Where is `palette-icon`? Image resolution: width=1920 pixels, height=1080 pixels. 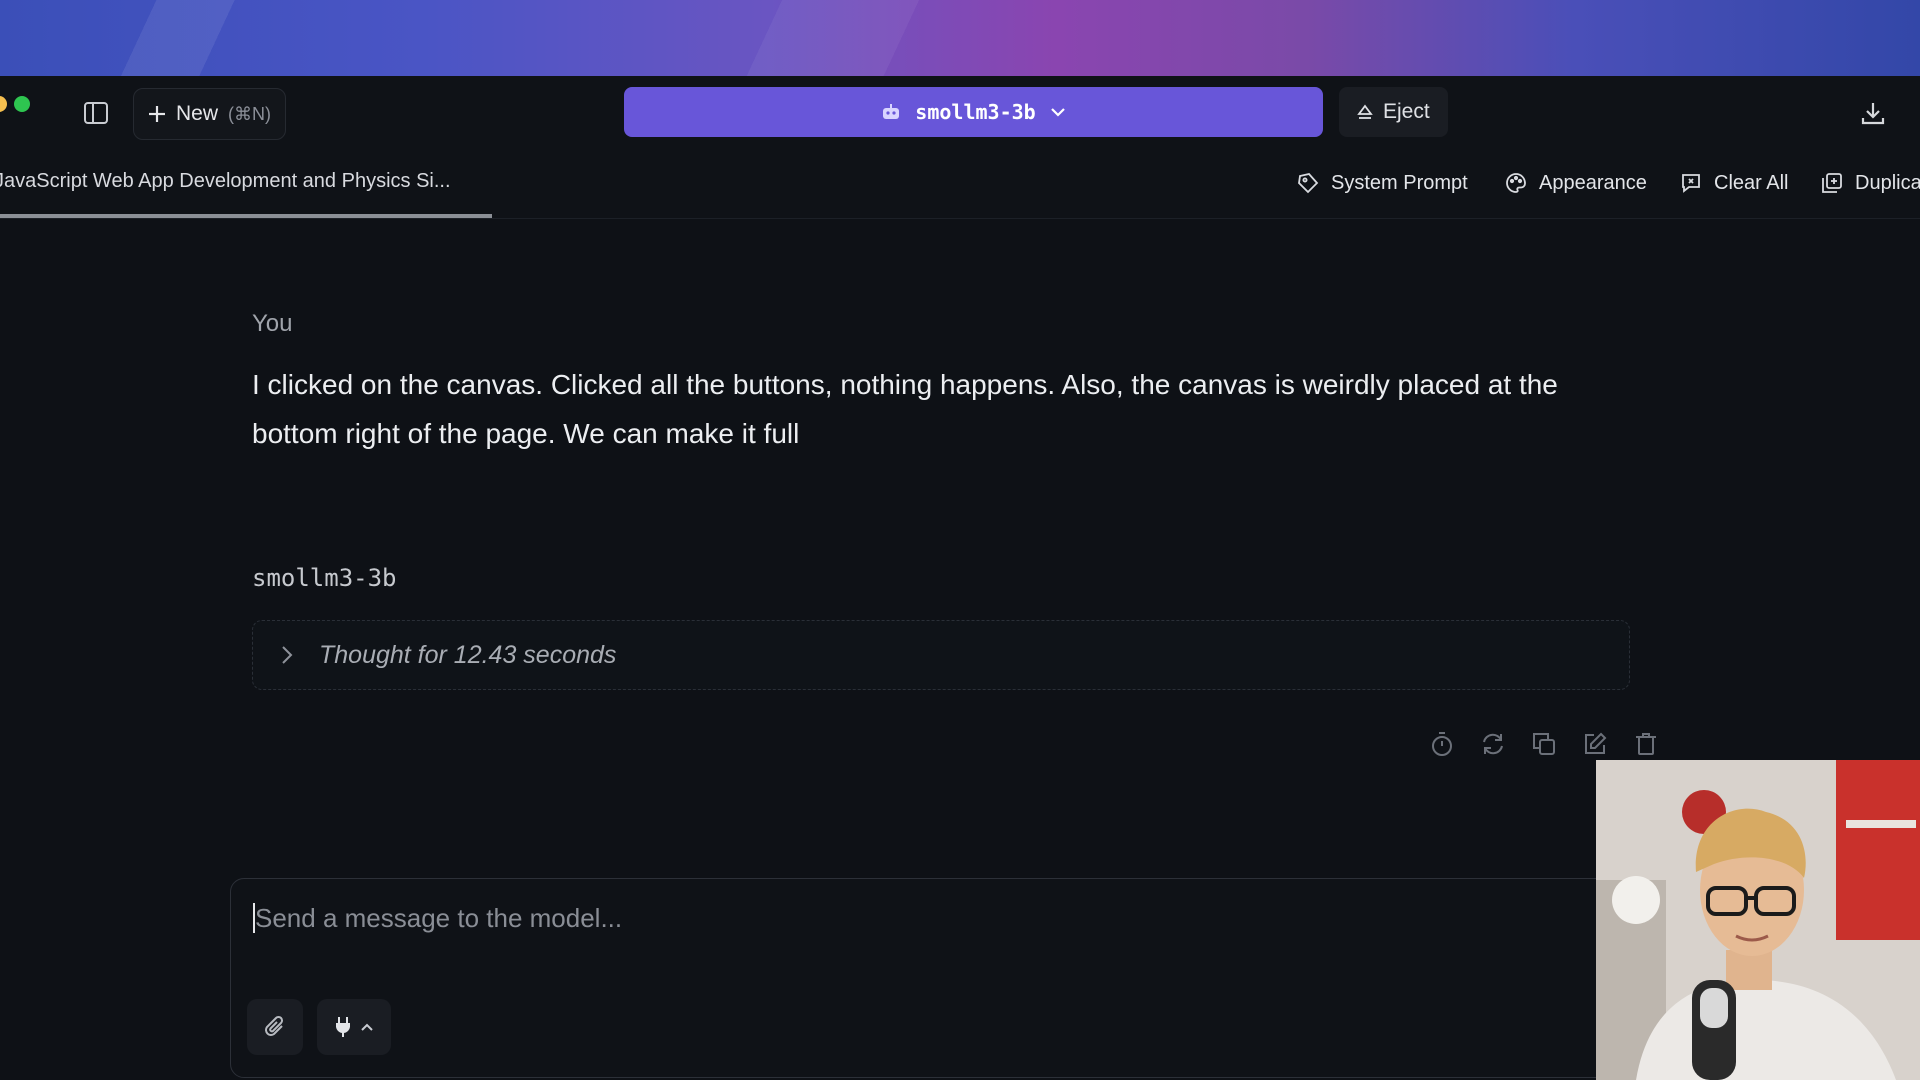 palette-icon is located at coordinates (1516, 183).